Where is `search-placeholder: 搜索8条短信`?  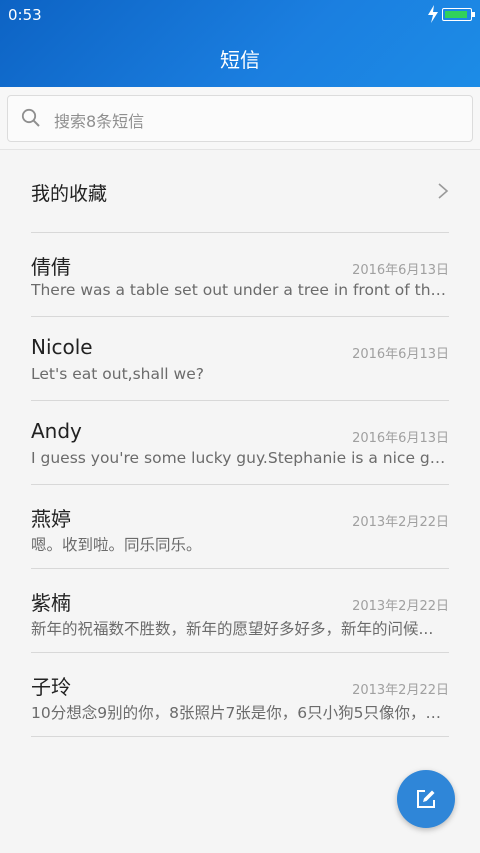
search-placeholder: 搜索8条短信 is located at coordinates (99, 121).